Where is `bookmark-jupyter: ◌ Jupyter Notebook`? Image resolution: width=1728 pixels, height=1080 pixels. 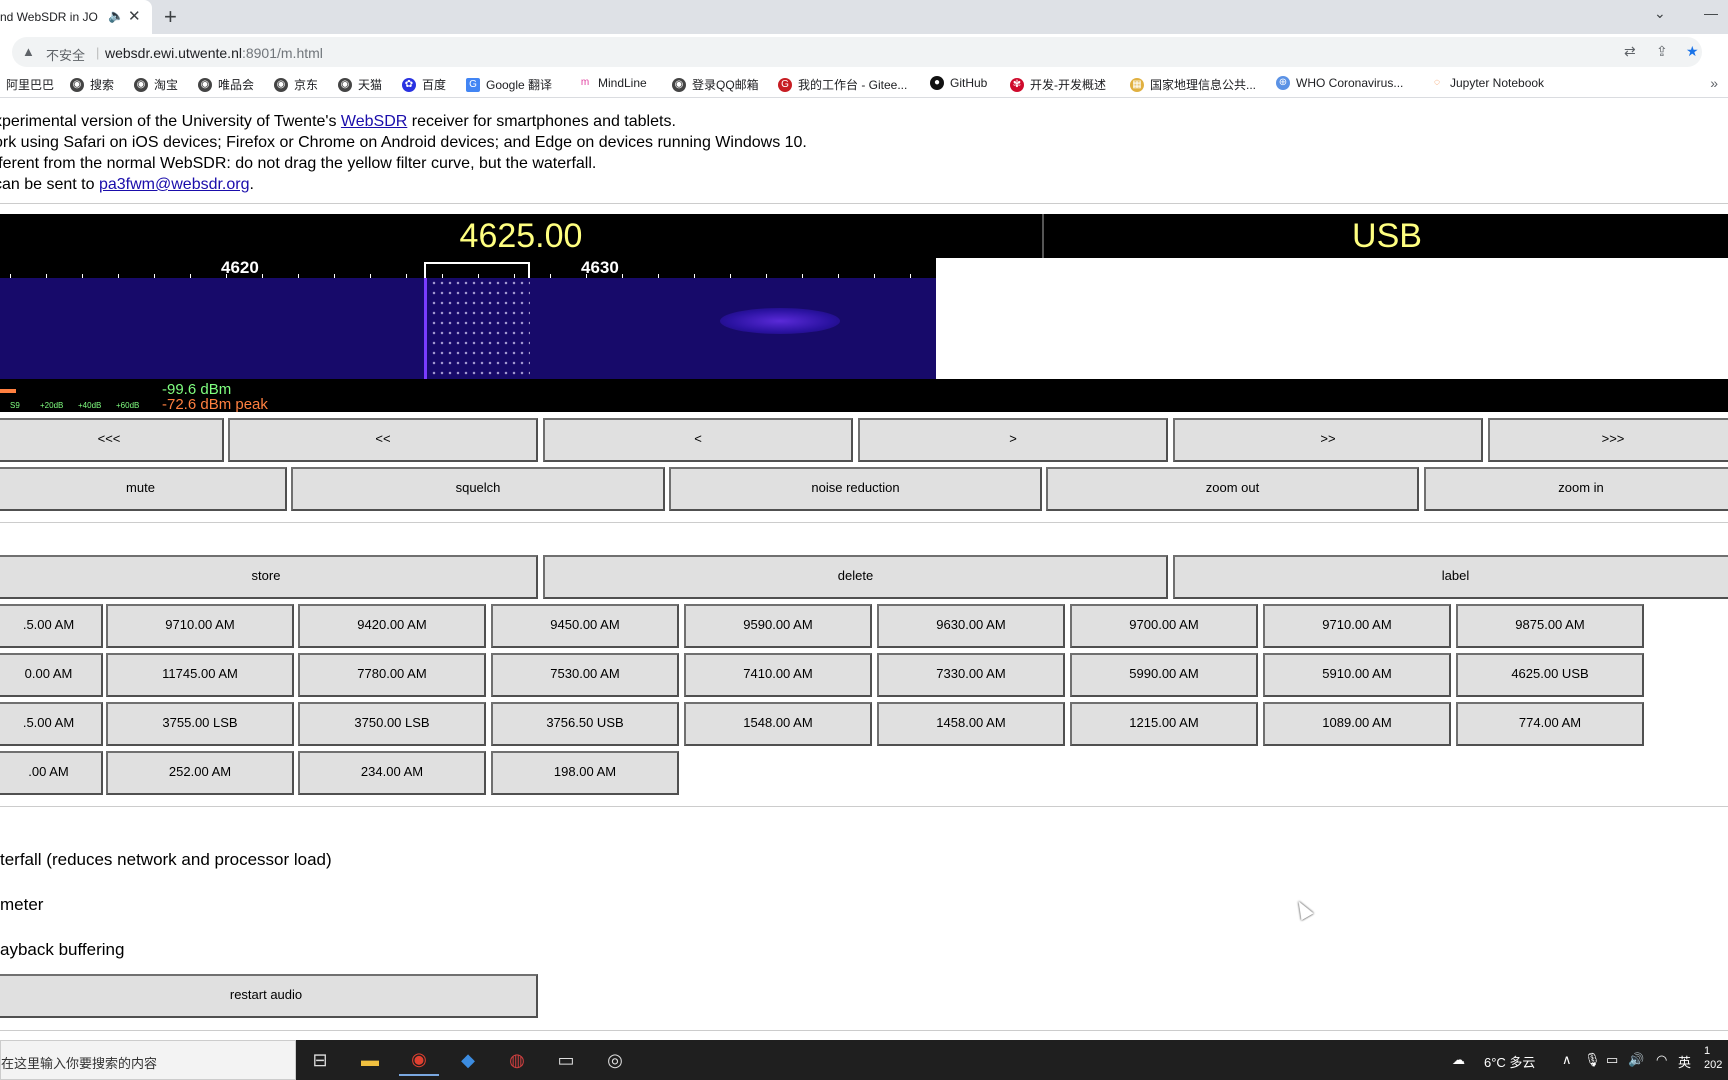
bookmark-jupyter: ◌ Jupyter Notebook is located at coordinates (1487, 83).